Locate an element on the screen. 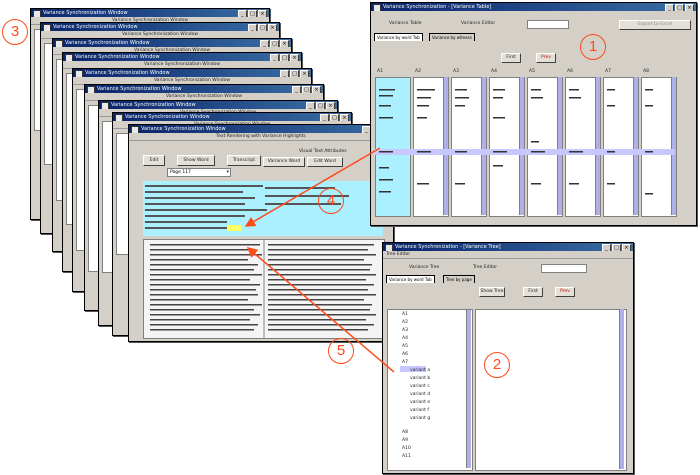  connector-arrows is located at coordinates (319, 260).